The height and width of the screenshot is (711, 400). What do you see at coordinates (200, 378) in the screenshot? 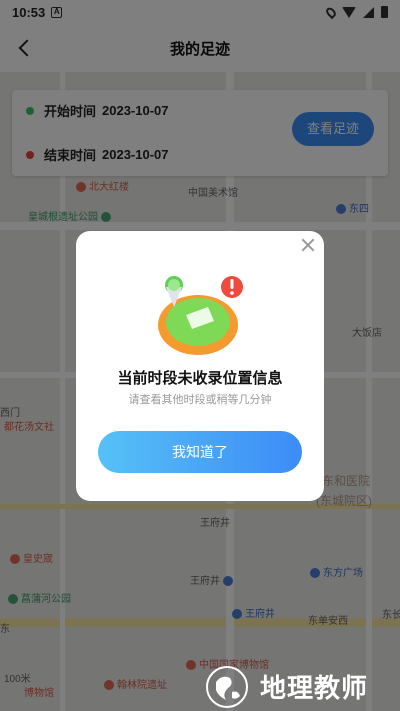
I see `dialog-title: 当前时段未收录位置信息` at bounding box center [200, 378].